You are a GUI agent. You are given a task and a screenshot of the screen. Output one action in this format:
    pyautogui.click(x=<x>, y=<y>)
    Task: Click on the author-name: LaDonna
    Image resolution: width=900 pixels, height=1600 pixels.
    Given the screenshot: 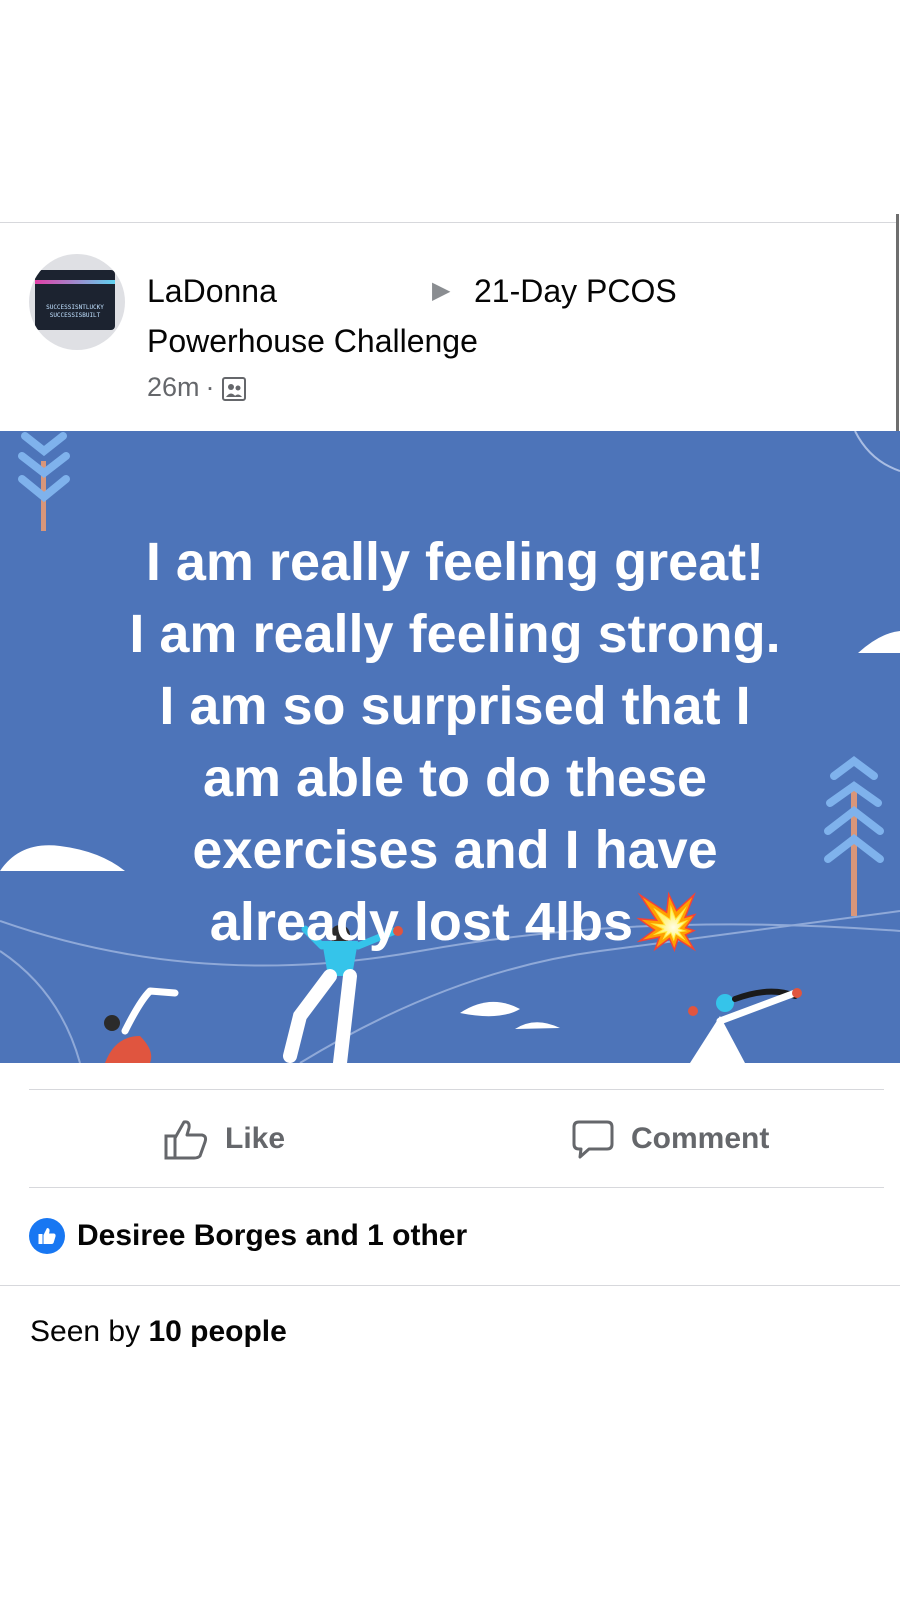 What is the action you would take?
    pyautogui.click(x=212, y=291)
    